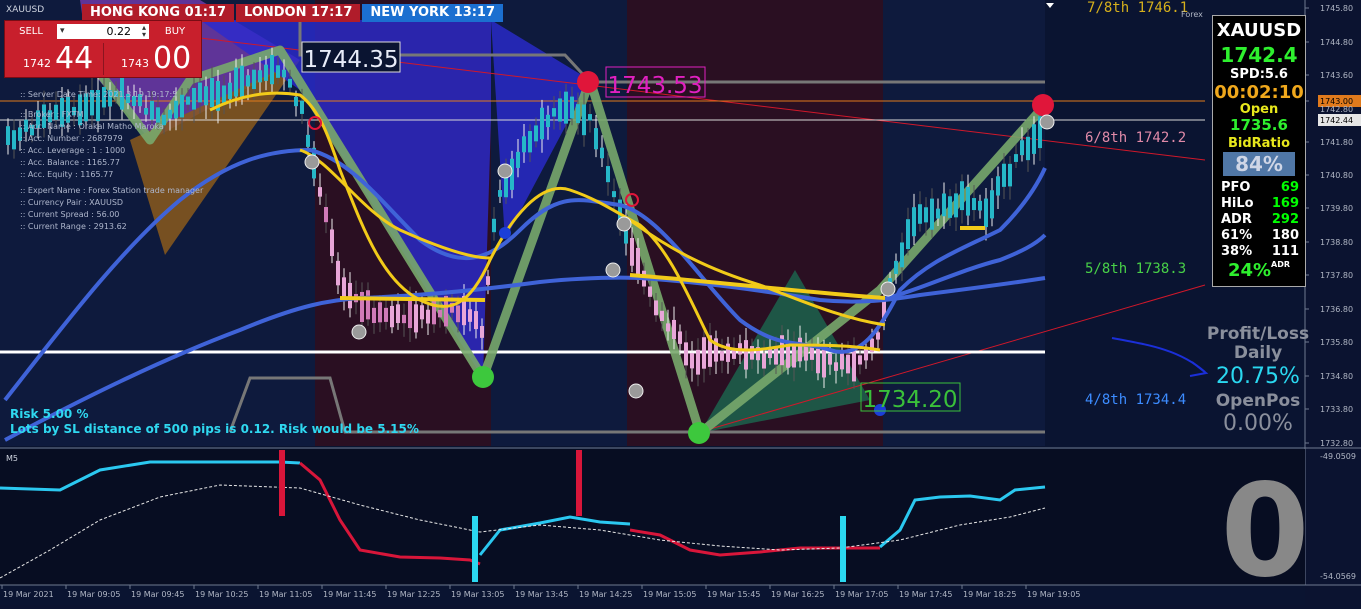 The width and height of the screenshot is (1361, 609). I want to click on buy-button: BUY, so click(175, 32).